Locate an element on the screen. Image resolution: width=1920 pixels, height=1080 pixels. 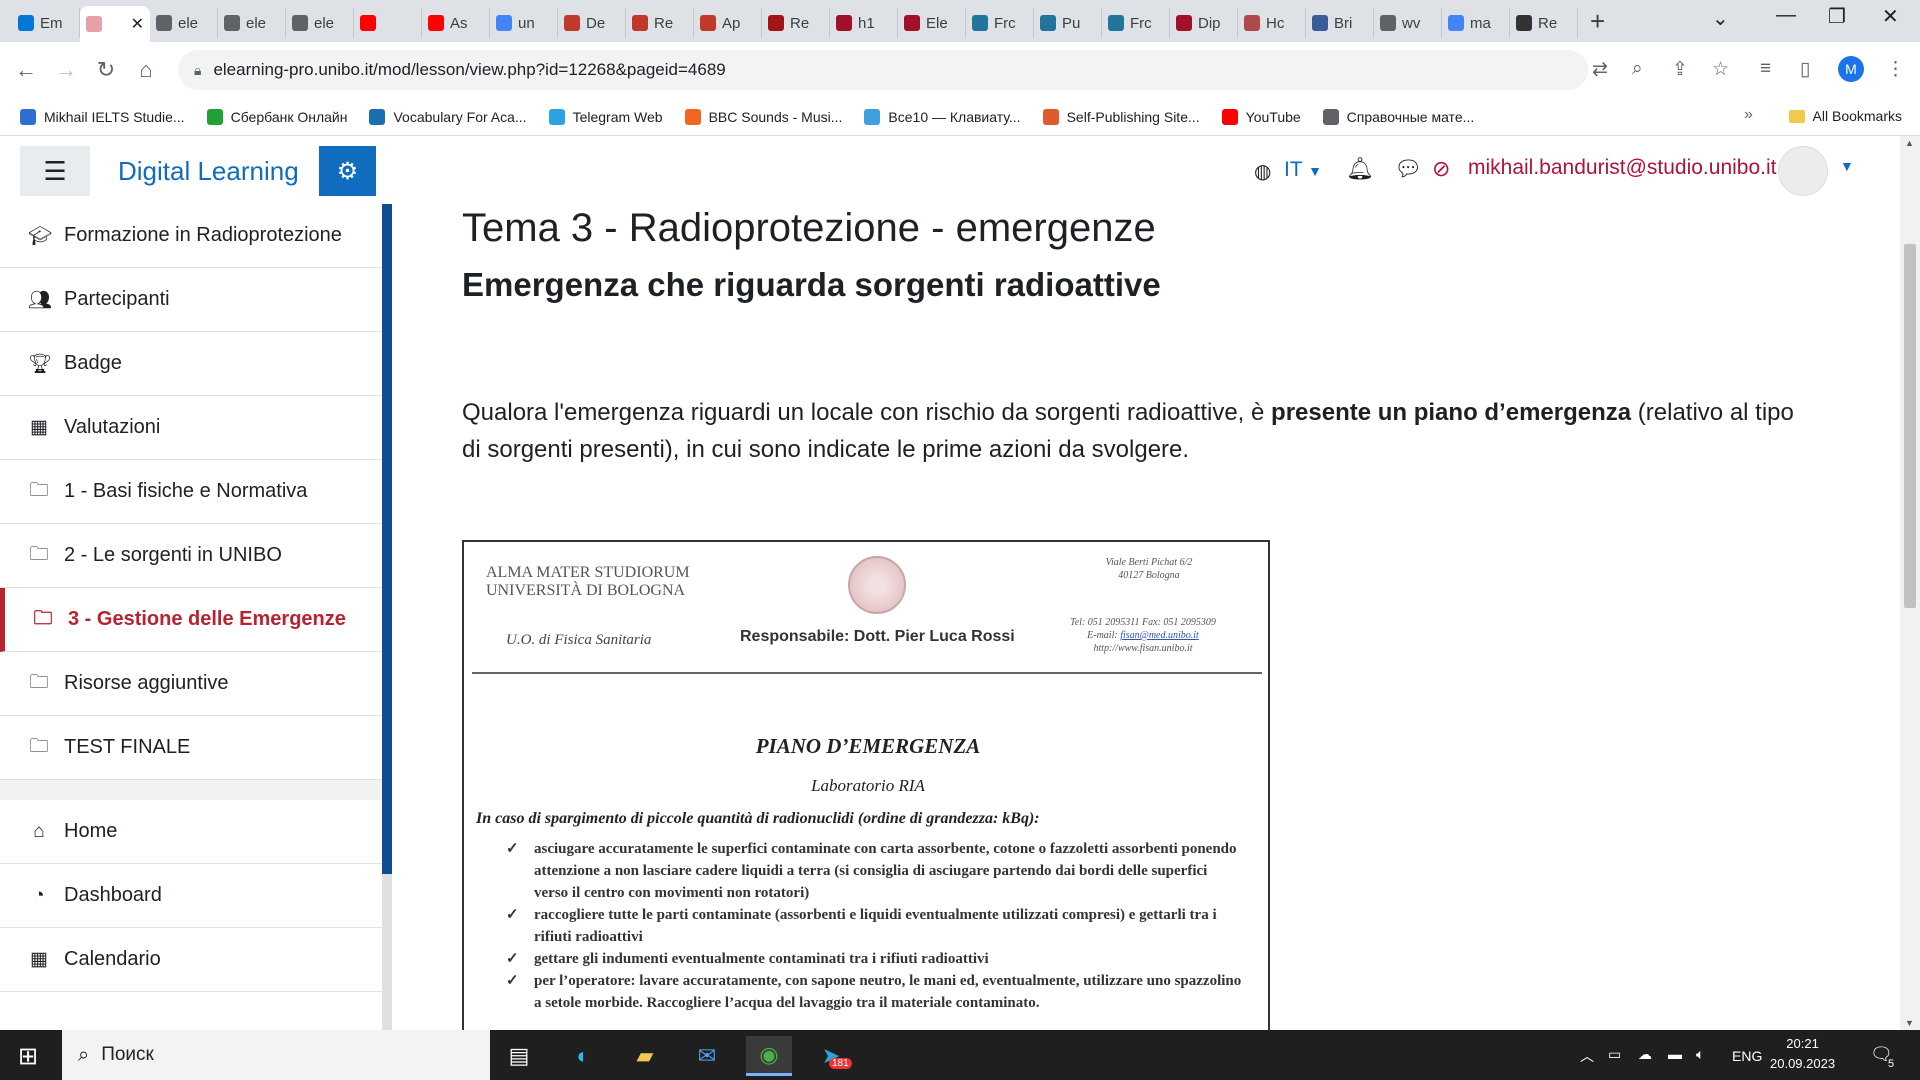
scroll-up-icon: ▲ is located at coordinates (1909, 143).